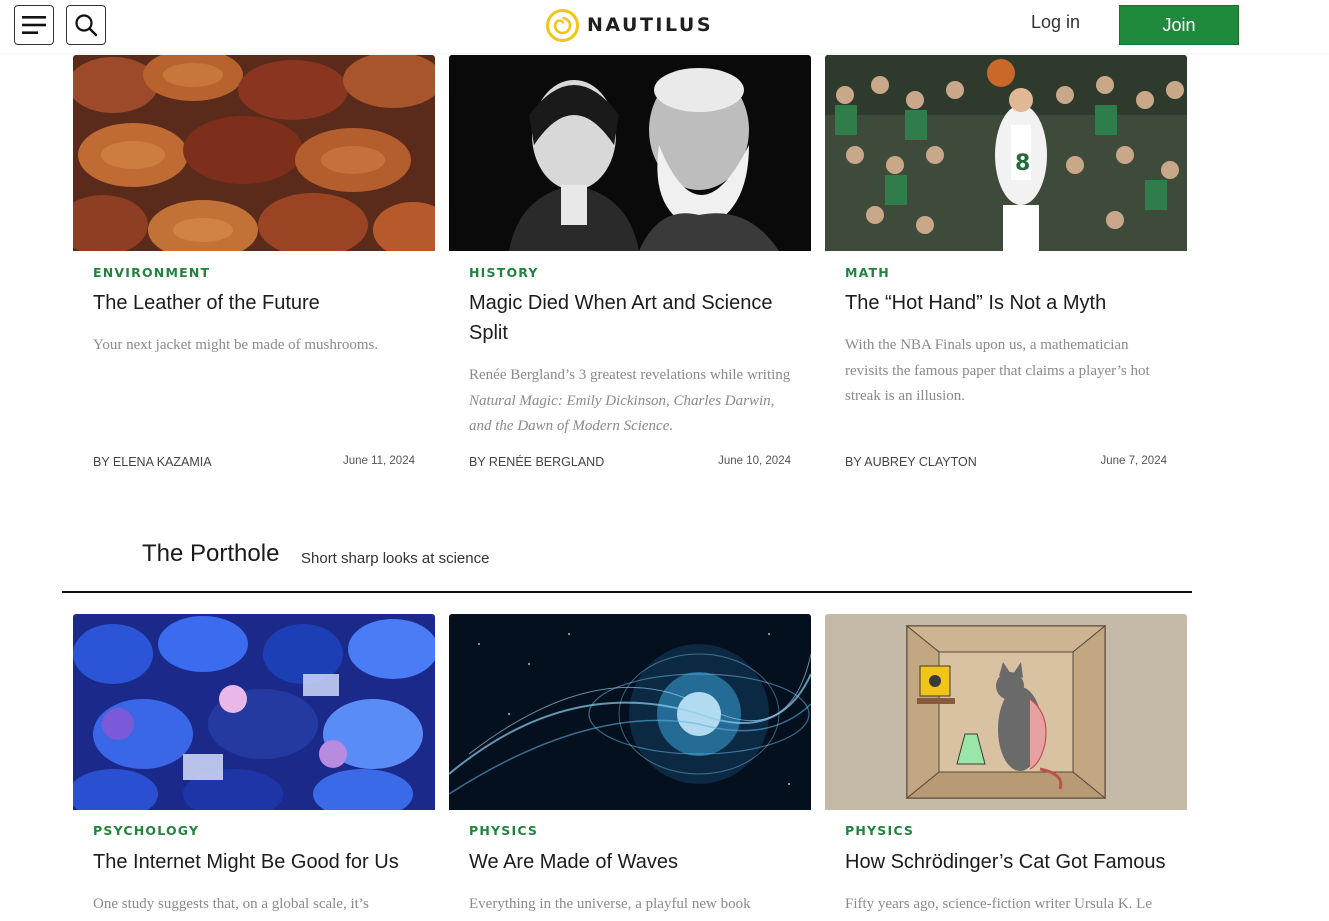 Image resolution: width=1329 pixels, height=921 pixels. Describe the element at coordinates (258, 303) in the screenshot. I see `article-title: The Leather of the Future` at that location.